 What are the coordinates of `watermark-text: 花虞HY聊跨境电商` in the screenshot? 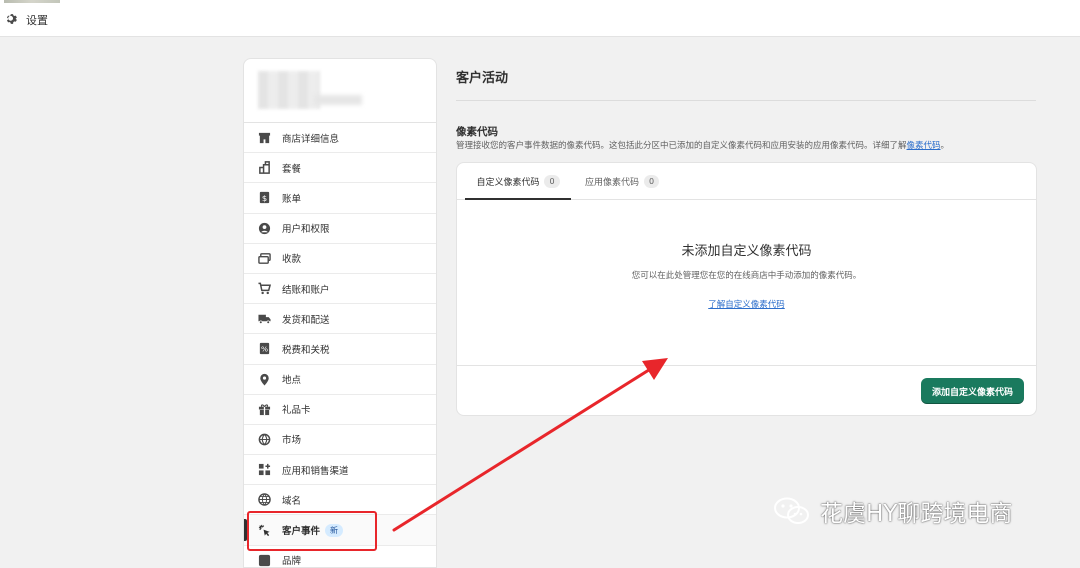 It's located at (916, 514).